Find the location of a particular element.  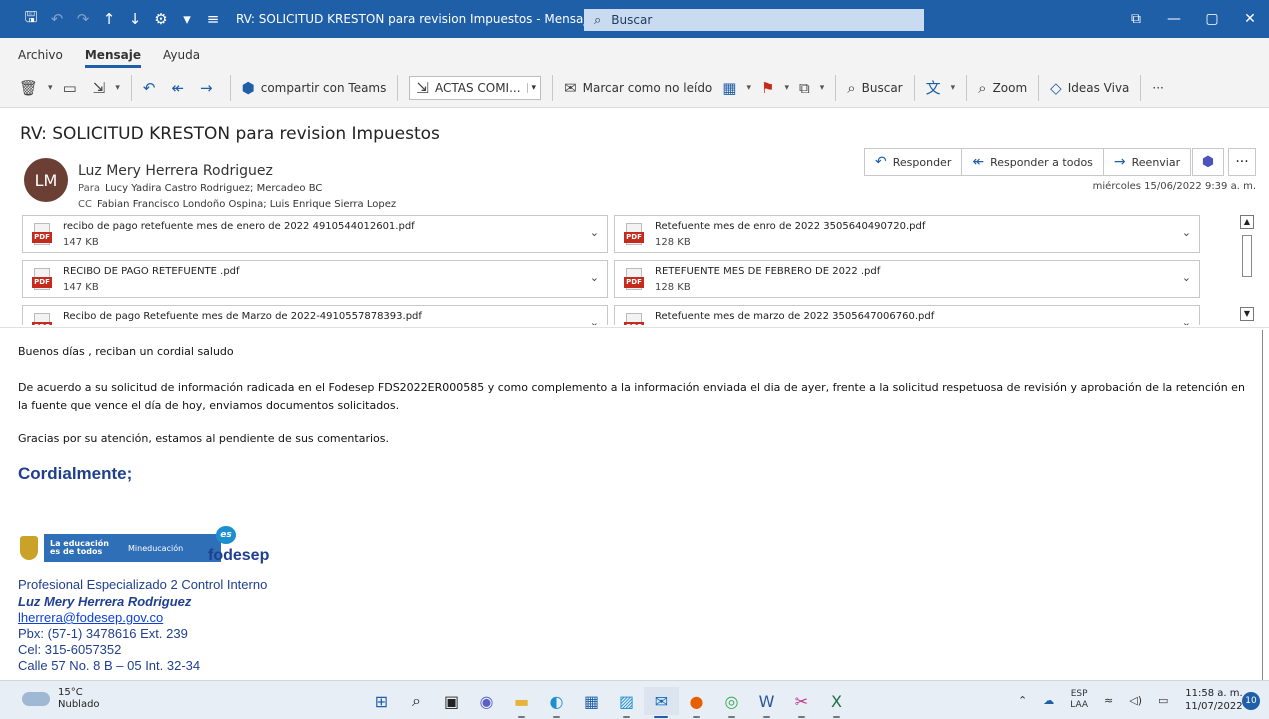

undo-icon: ↶ is located at coordinates (57, 19).